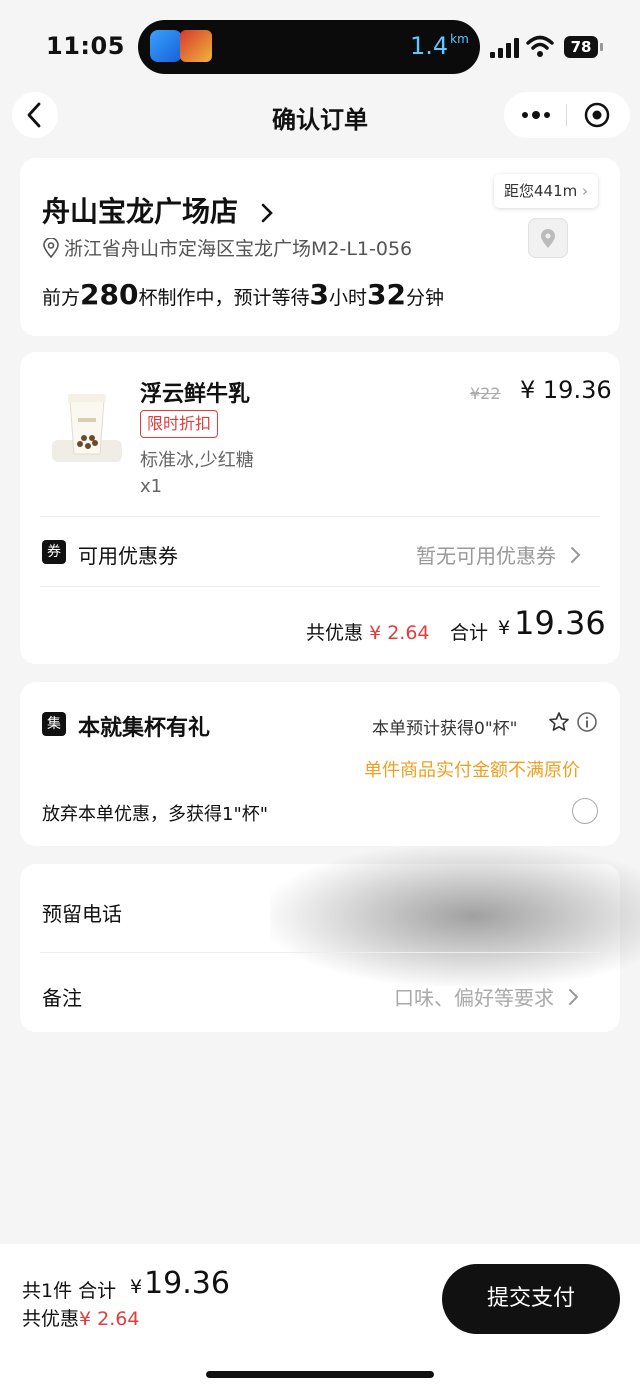 This screenshot has height=1391, width=640. I want to click on remark-label: 备注, so click(62, 998).